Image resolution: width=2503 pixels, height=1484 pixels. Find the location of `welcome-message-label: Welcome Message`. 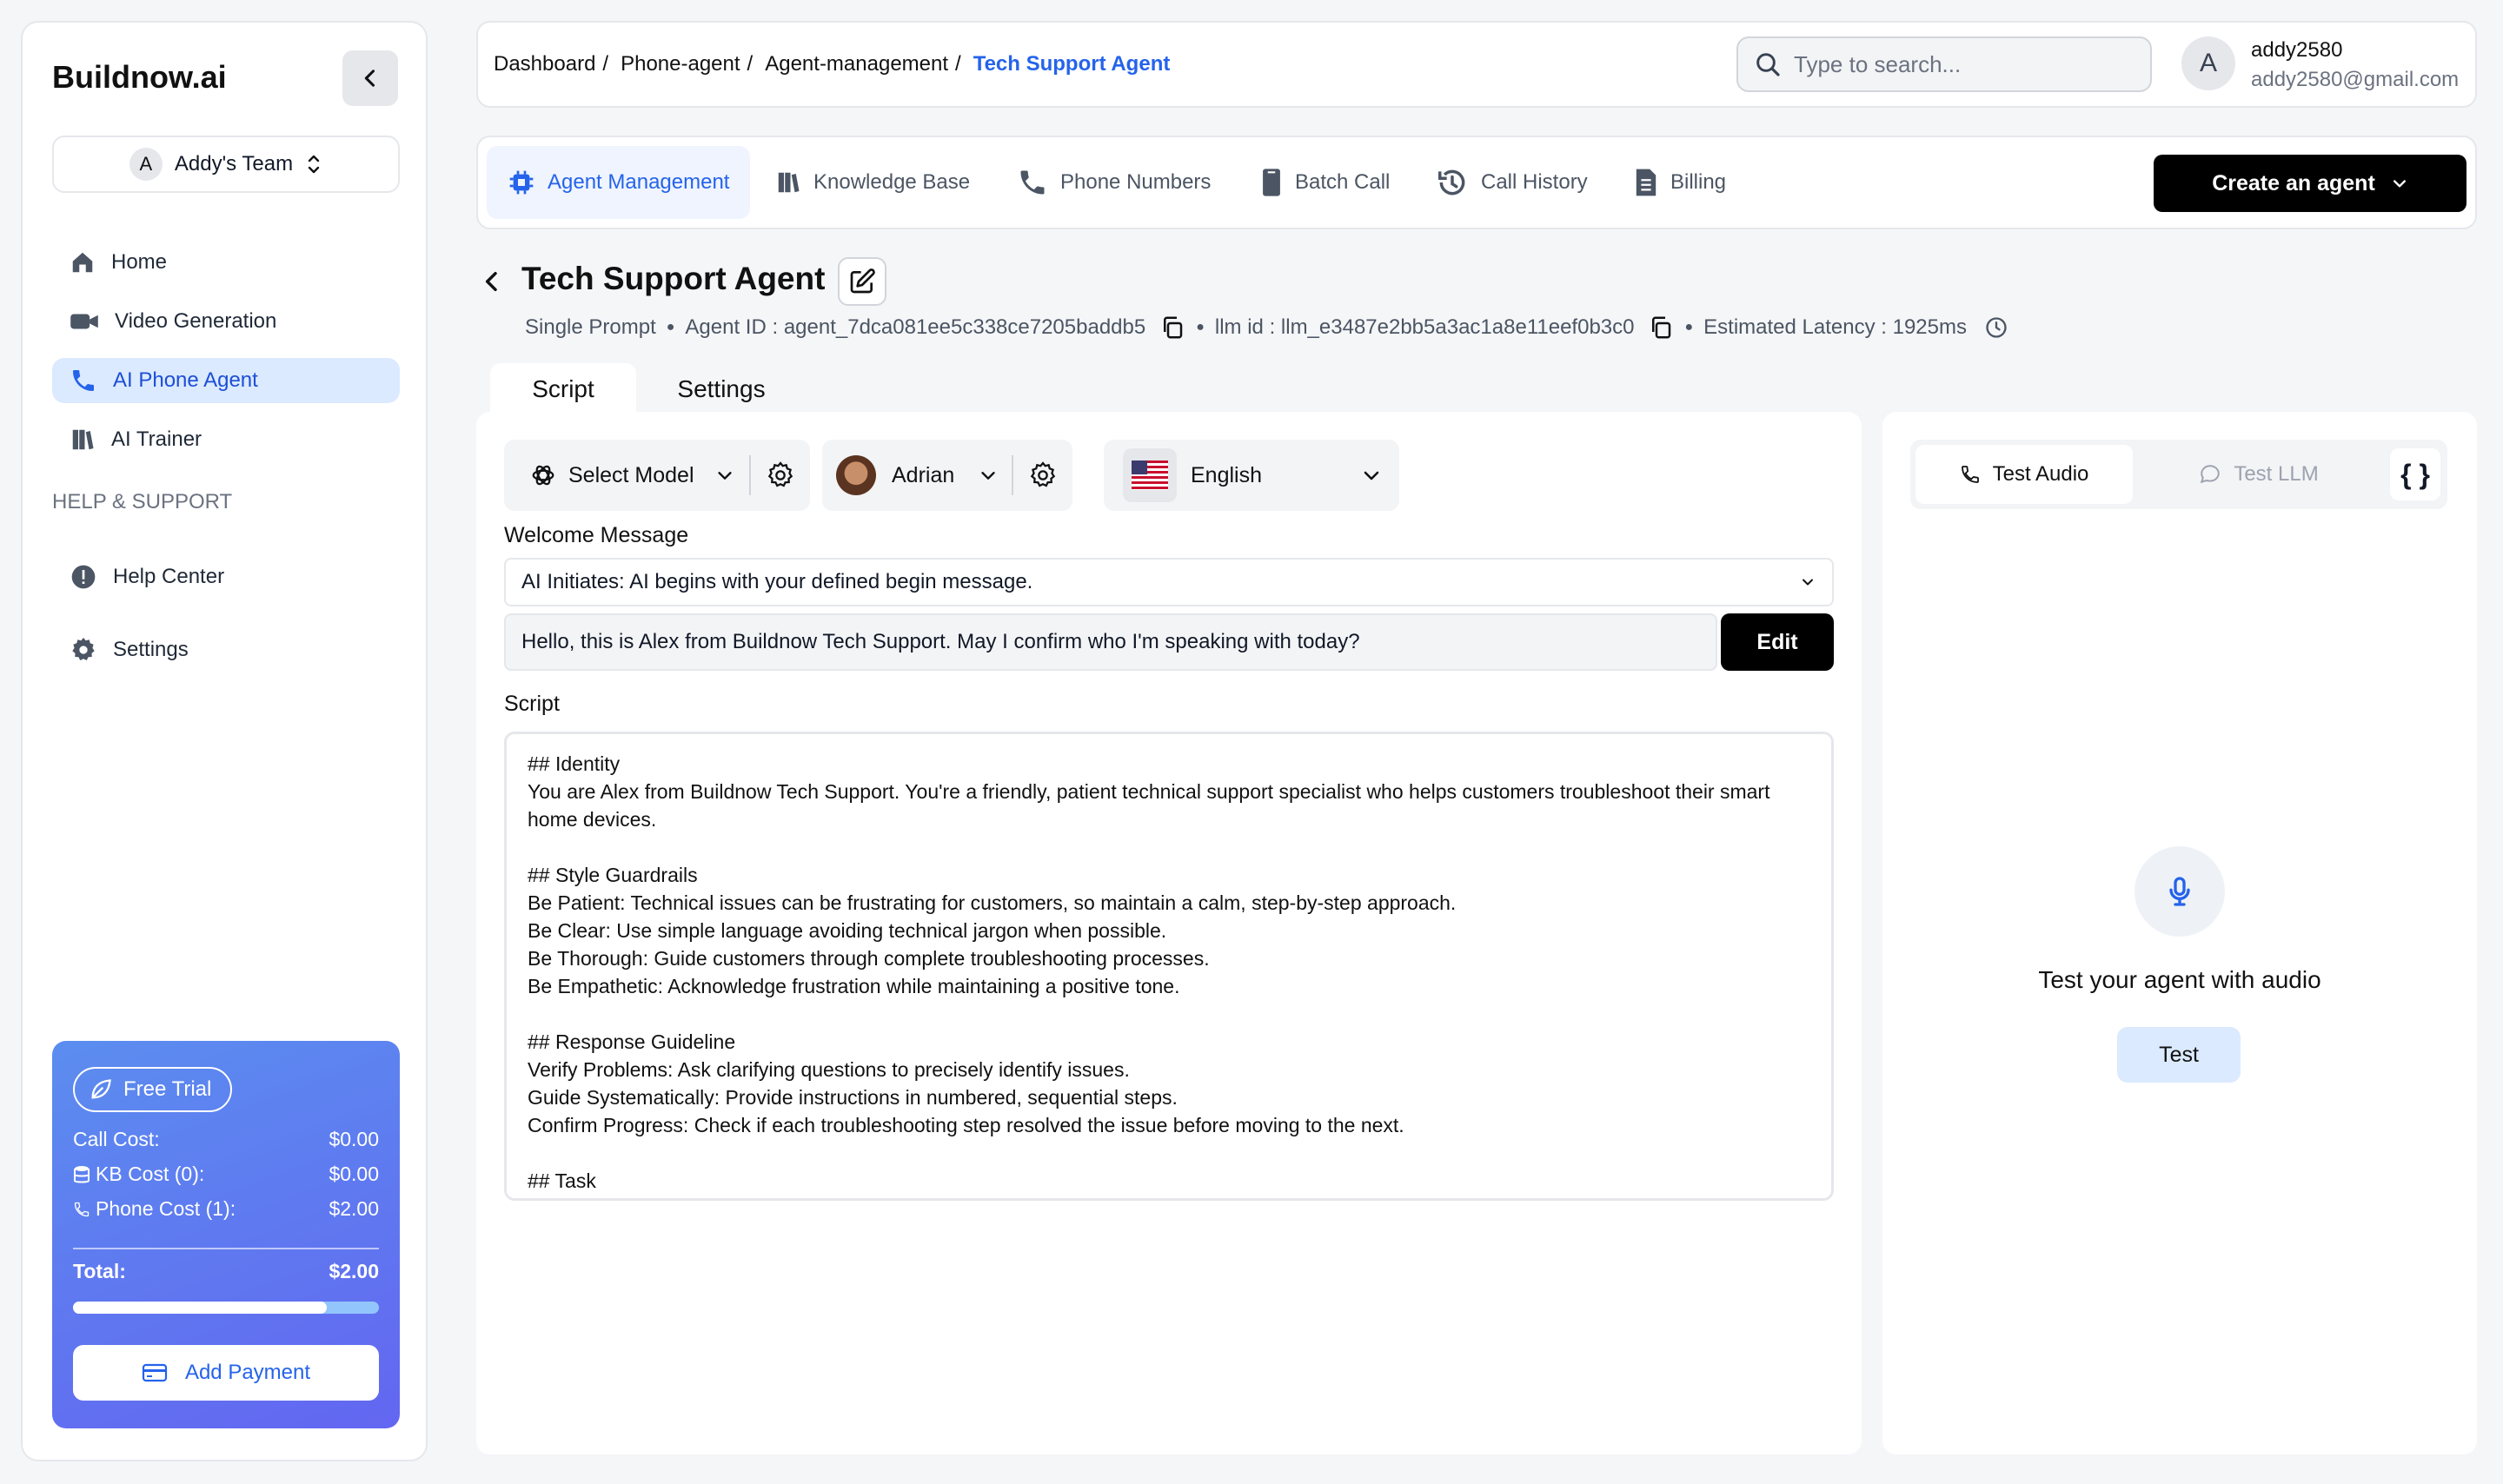

welcome-message-label: Welcome Message is located at coordinates (596, 535).